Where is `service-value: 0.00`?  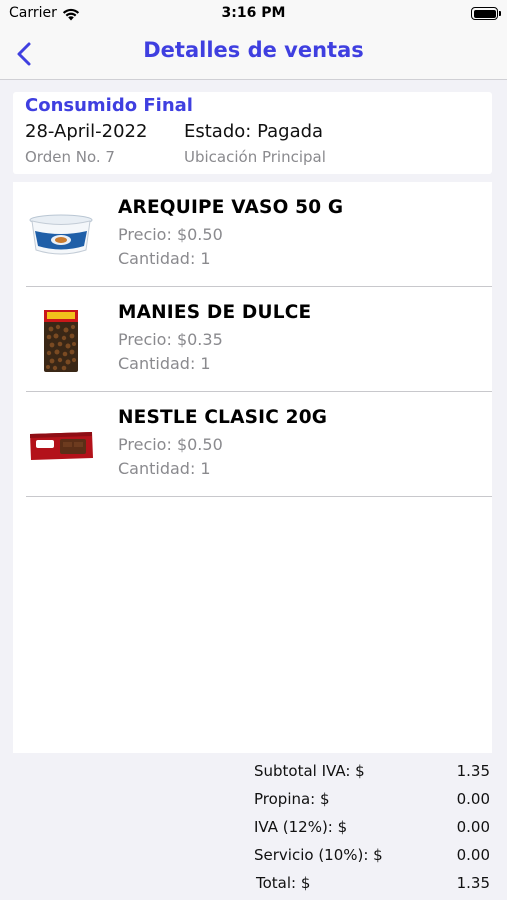
service-value: 0.00 is located at coordinates (473, 855).